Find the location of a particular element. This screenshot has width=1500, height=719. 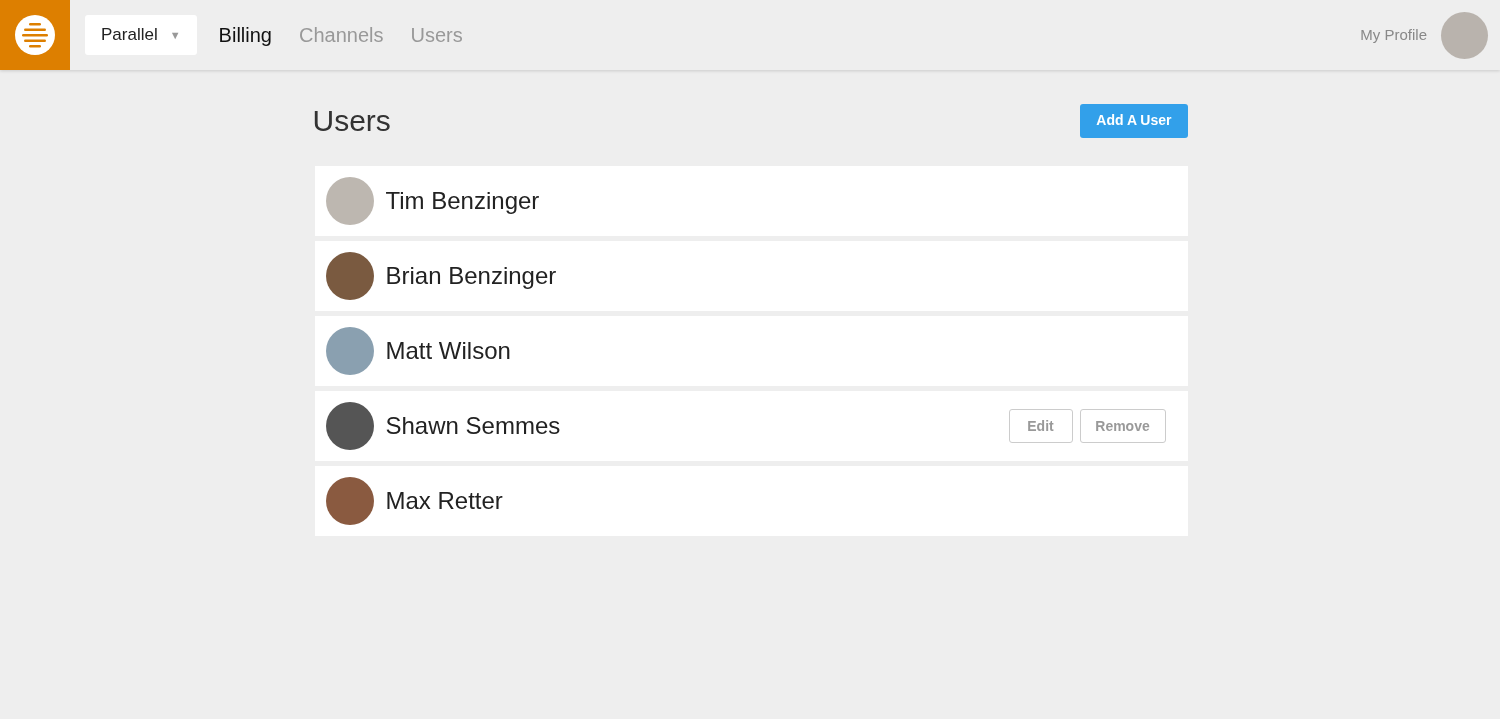

user-name: Tim Benzinger is located at coordinates (462, 201).